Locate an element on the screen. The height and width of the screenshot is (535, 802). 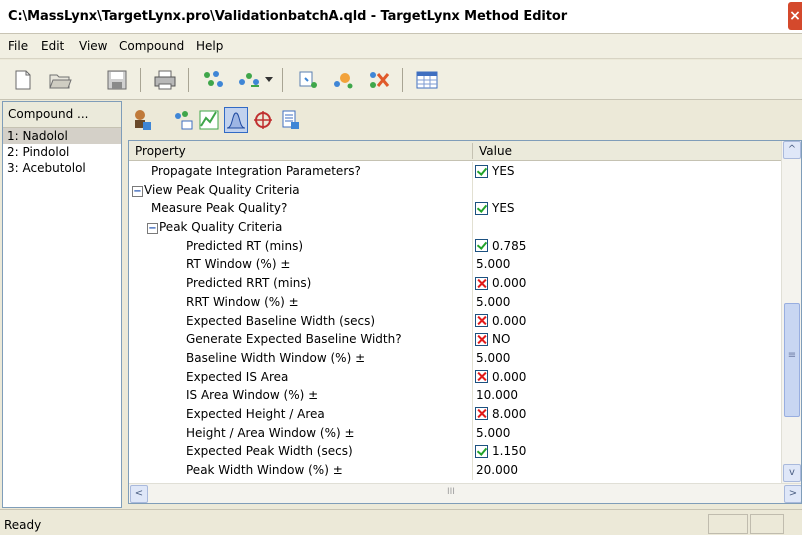
compound-item: 1: Nadolol is located at coordinates (62, 136).